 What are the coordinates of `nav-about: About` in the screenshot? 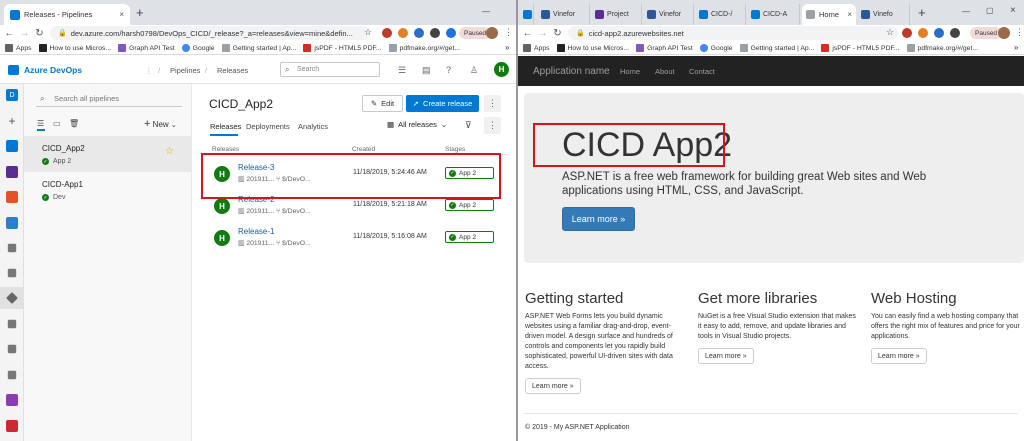 It's located at (665, 71).